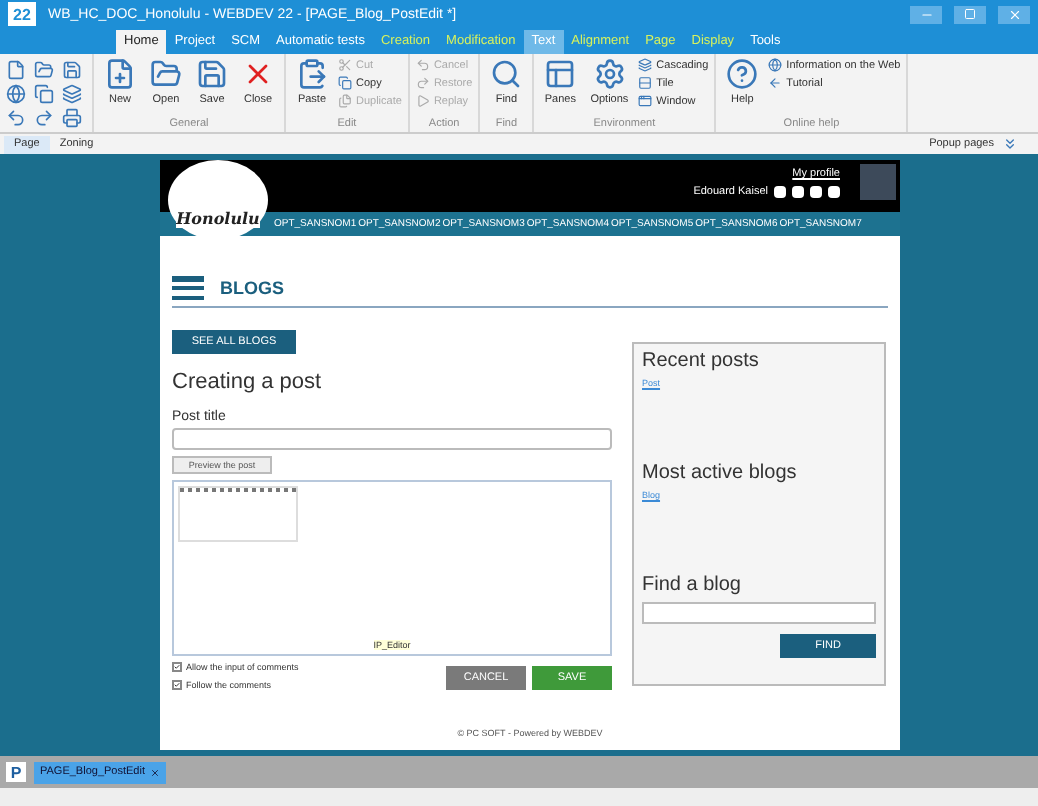  What do you see at coordinates (392, 439) in the screenshot?
I see `post-title-field` at bounding box center [392, 439].